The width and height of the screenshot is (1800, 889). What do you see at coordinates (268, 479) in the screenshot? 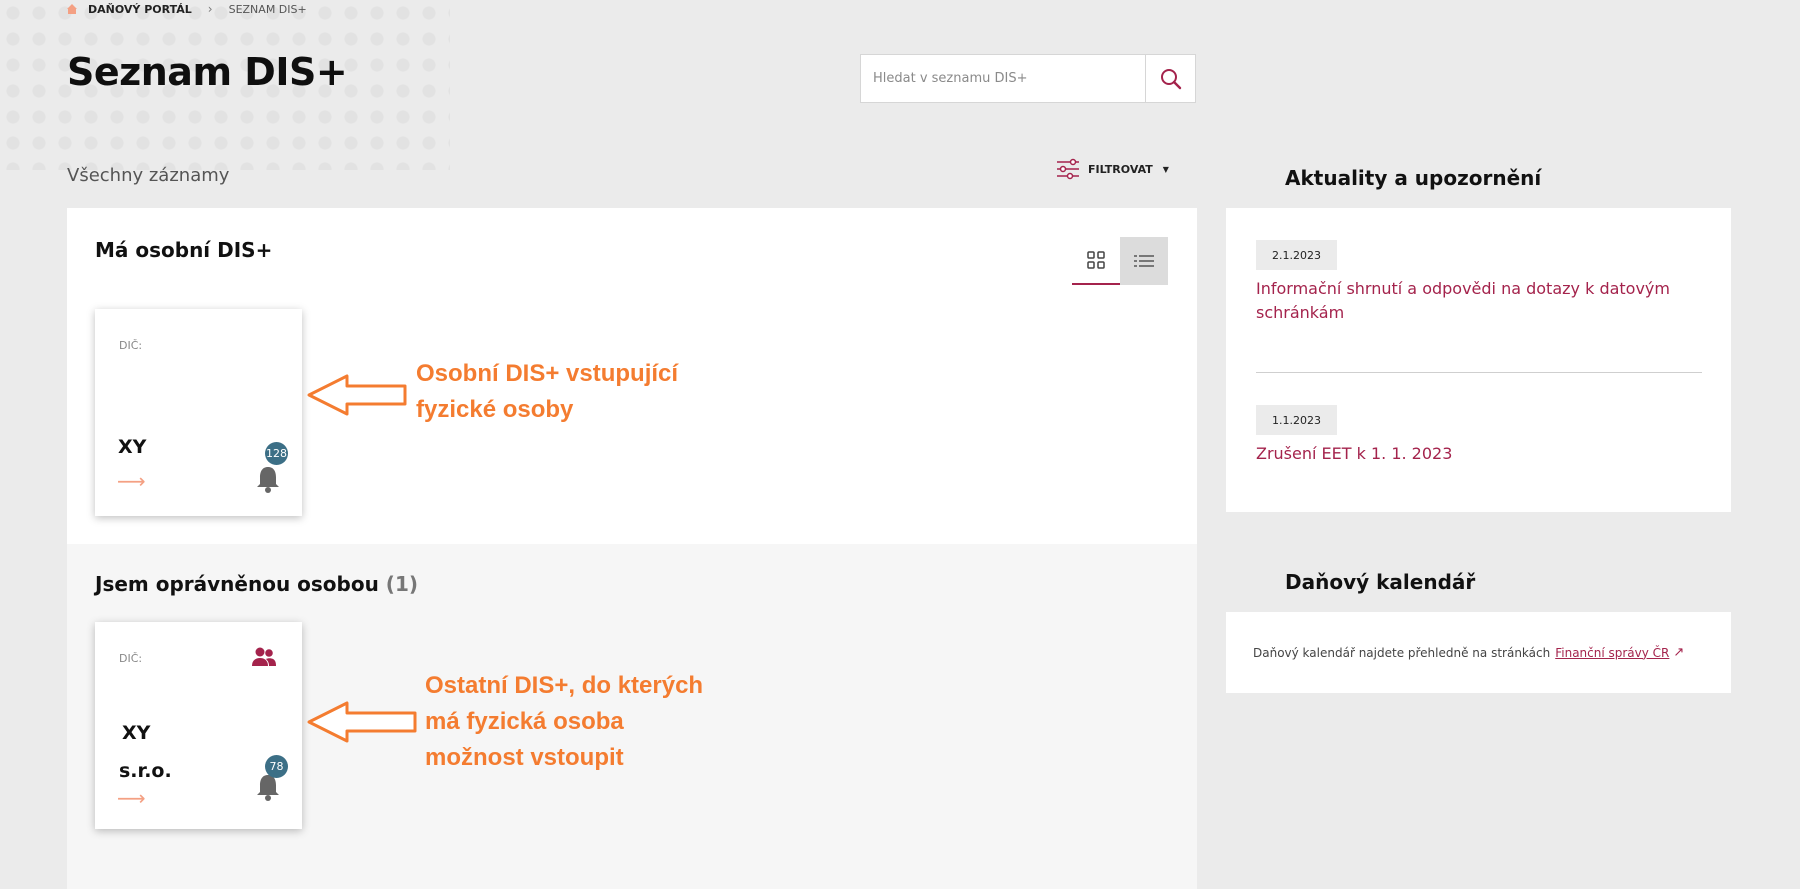
I see `bell-icon` at bounding box center [268, 479].